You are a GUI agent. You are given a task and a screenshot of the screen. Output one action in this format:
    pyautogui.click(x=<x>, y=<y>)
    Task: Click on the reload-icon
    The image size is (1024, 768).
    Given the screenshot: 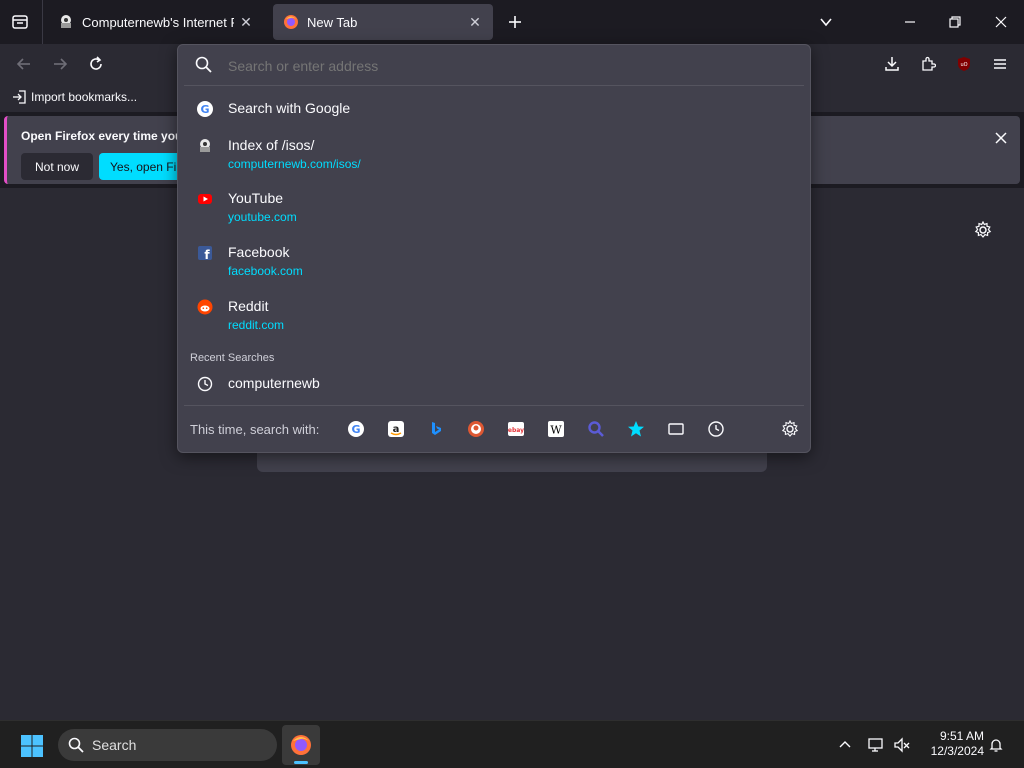 What is the action you would take?
    pyautogui.click(x=96, y=64)
    